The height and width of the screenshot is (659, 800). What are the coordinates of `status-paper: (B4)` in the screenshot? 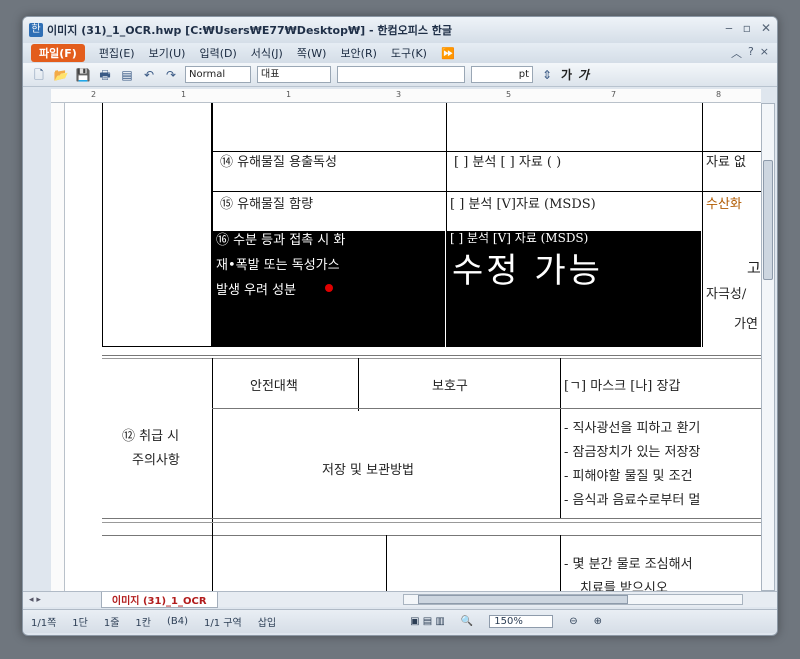 It's located at (177, 621).